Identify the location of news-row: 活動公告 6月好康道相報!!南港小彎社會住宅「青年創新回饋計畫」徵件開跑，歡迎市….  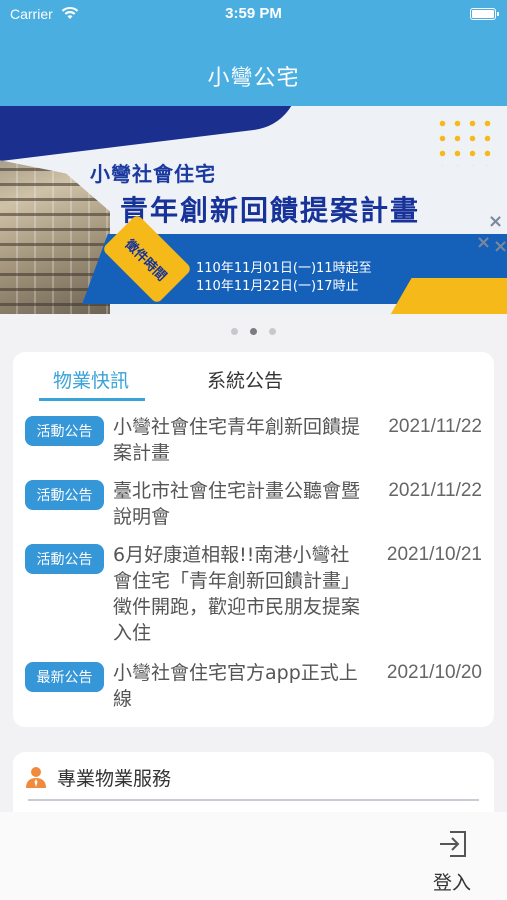
(253, 597).